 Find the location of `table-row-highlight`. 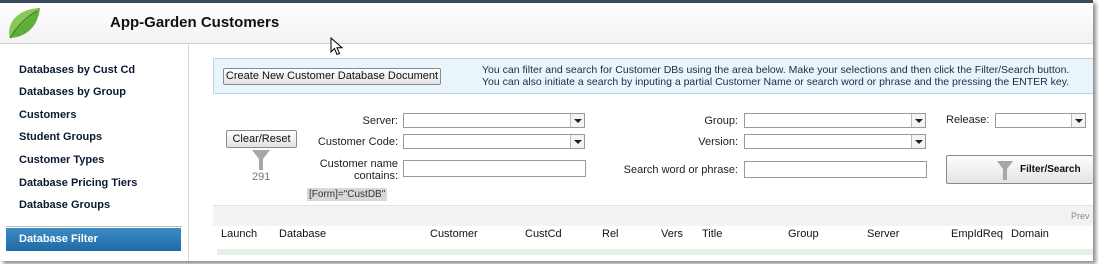

table-row-highlight is located at coordinates (655, 252).